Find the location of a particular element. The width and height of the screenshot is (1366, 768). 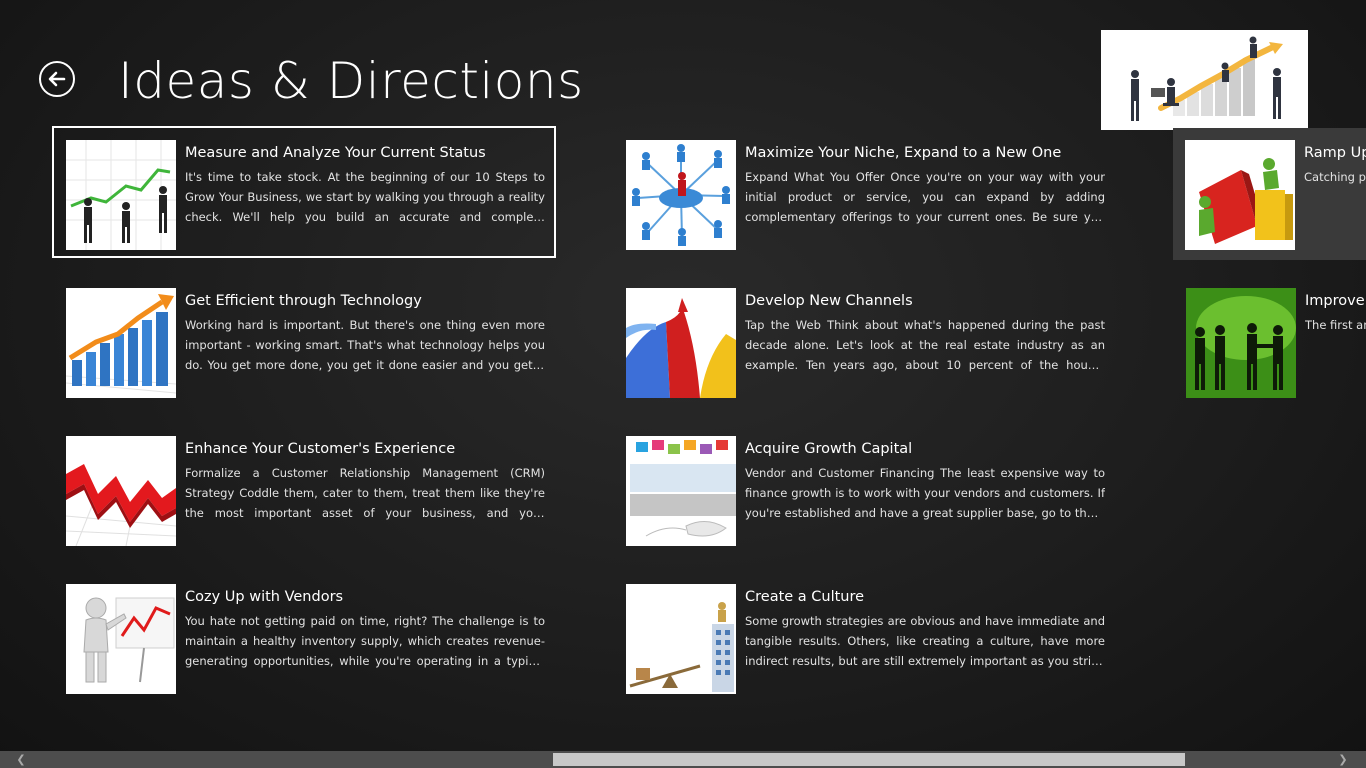

item-title: Enhance Your Customer's Experience is located at coordinates (320, 449).